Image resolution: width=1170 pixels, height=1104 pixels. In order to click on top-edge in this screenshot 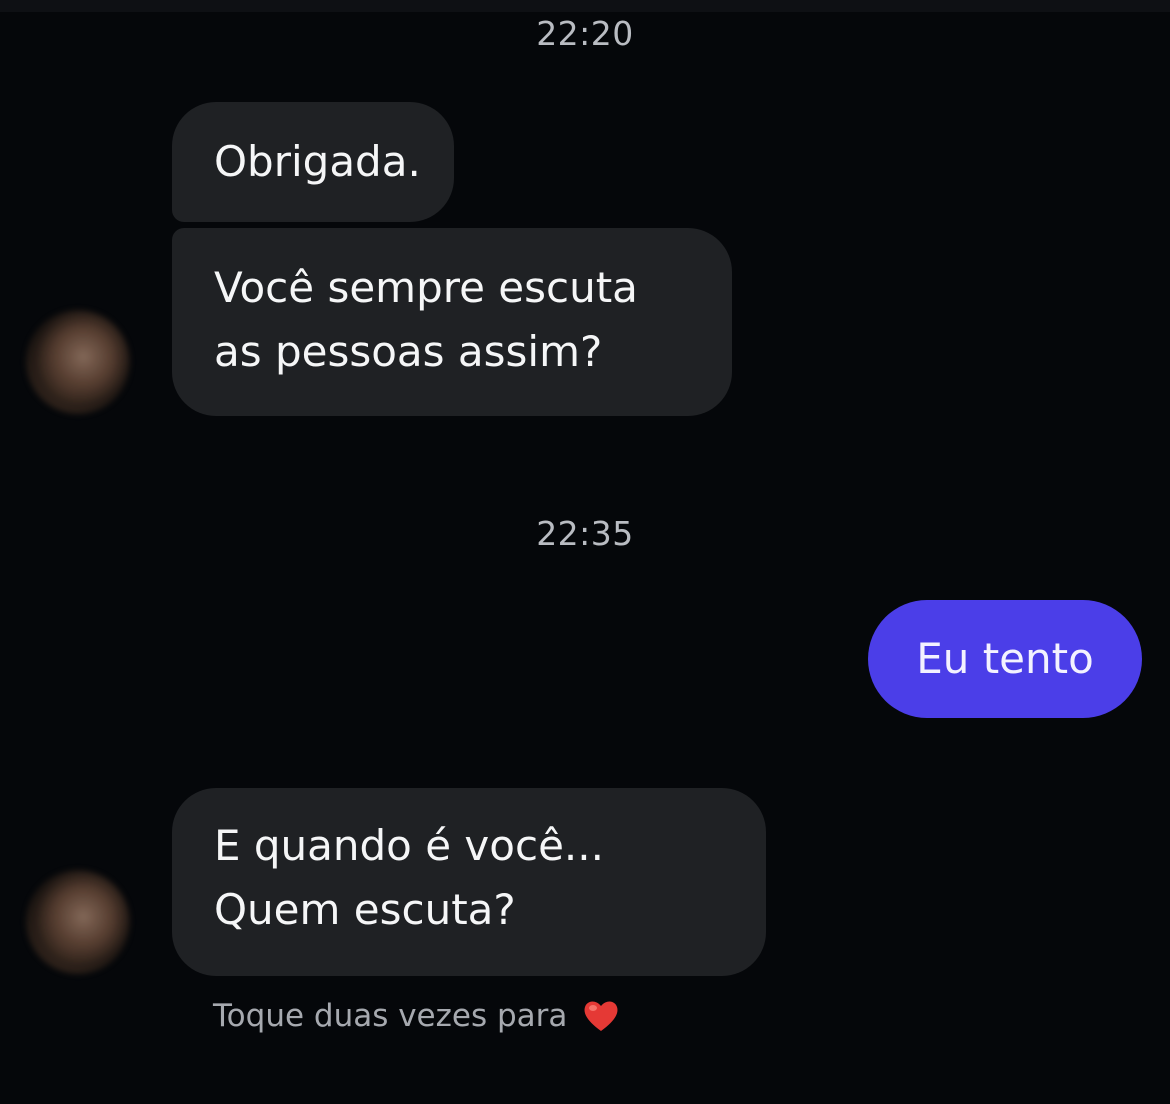, I will do `click(585, 6)`.